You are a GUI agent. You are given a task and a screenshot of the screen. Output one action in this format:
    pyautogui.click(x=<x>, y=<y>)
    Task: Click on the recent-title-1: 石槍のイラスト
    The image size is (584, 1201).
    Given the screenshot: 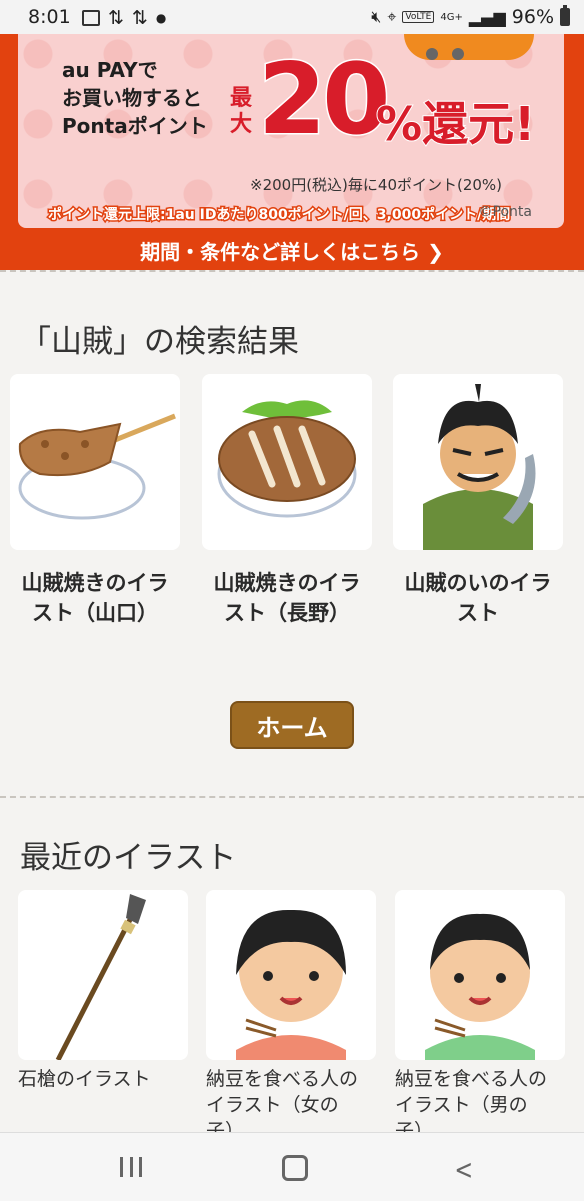 What is the action you would take?
    pyautogui.click(x=106, y=1079)
    